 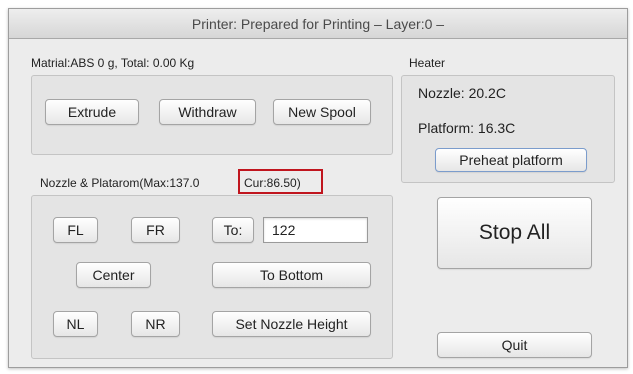 What do you see at coordinates (291, 275) in the screenshot?
I see `to-bottom-button: To Bottom` at bounding box center [291, 275].